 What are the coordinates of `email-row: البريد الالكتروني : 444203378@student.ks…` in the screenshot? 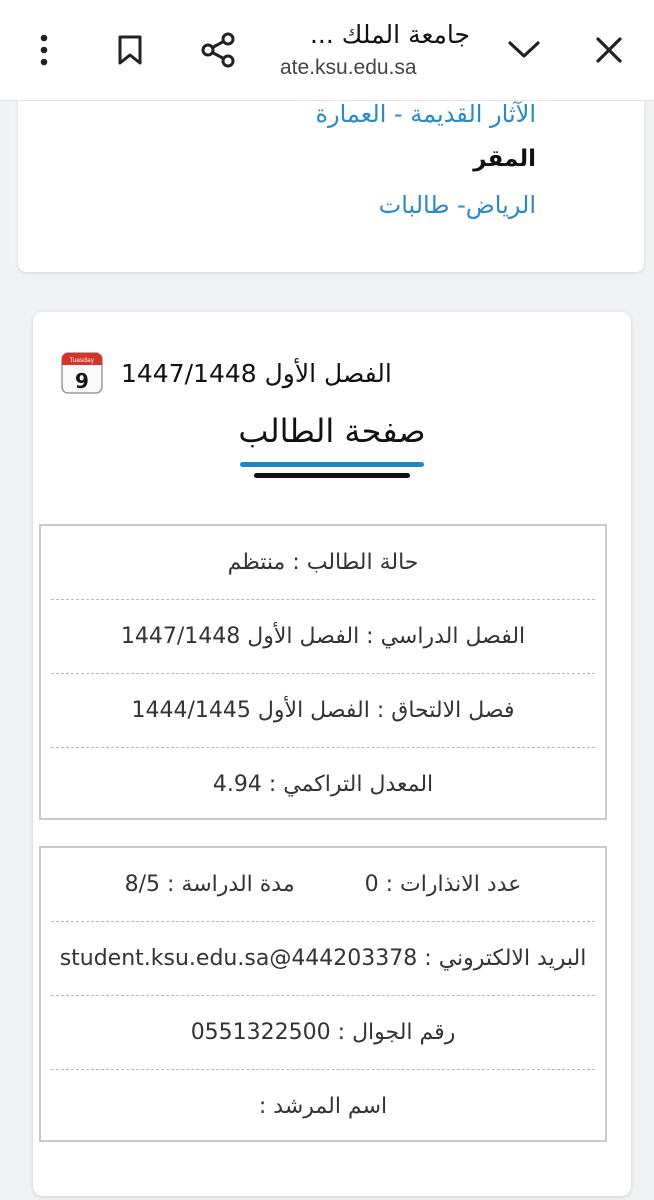 It's located at (323, 959).